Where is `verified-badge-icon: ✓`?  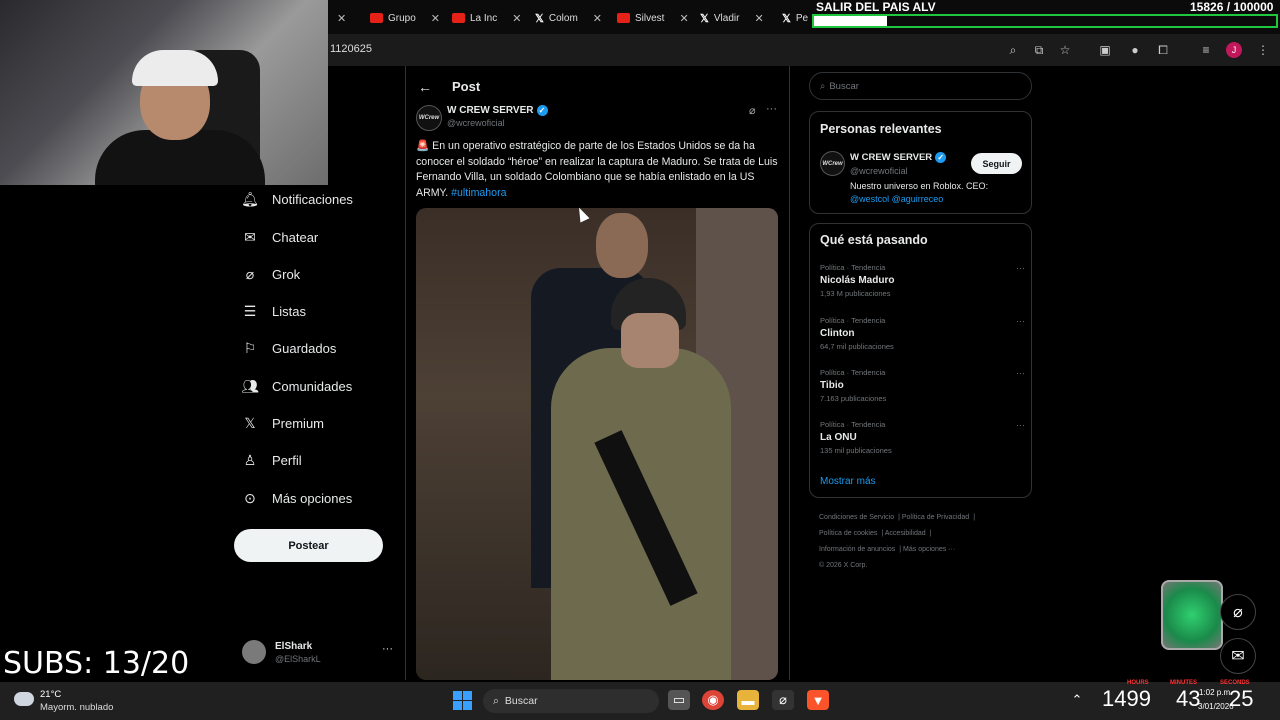
verified-badge-icon: ✓ is located at coordinates (941, 157).